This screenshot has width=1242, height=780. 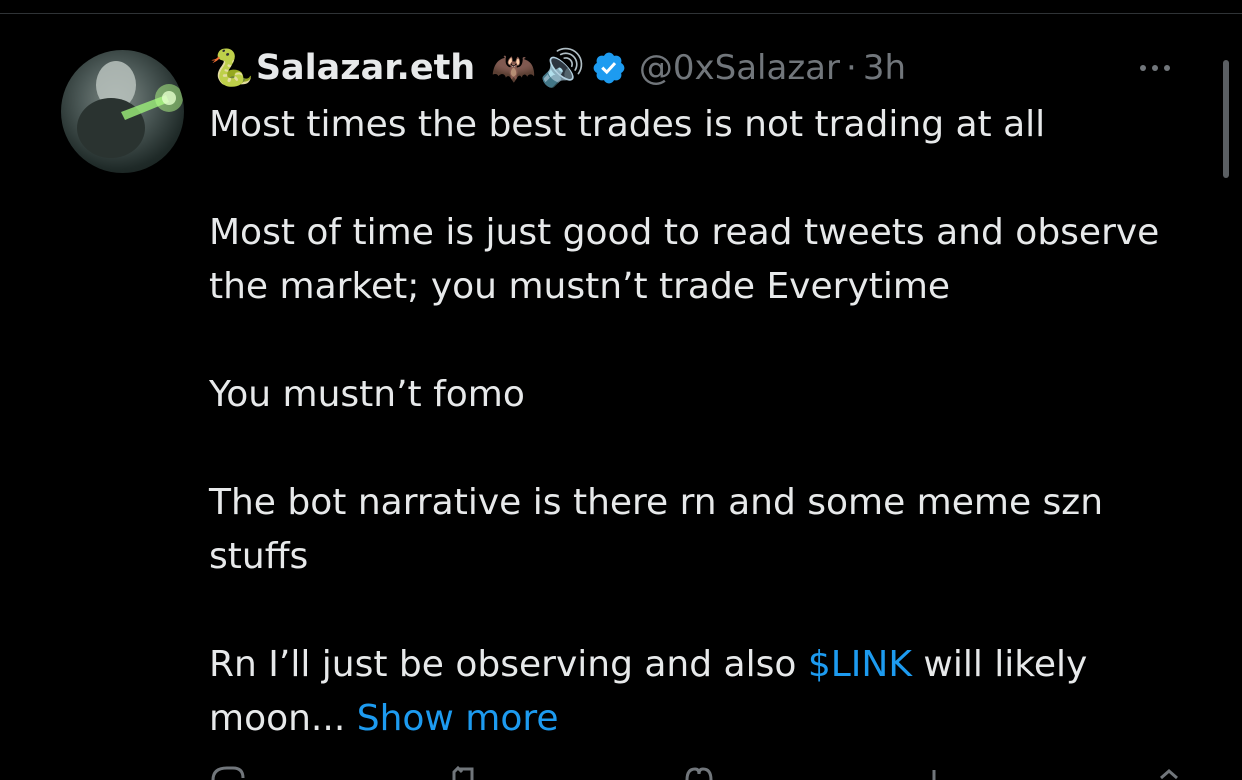 What do you see at coordinates (739, 68) in the screenshot?
I see `user-handle: @0xSalazar` at bounding box center [739, 68].